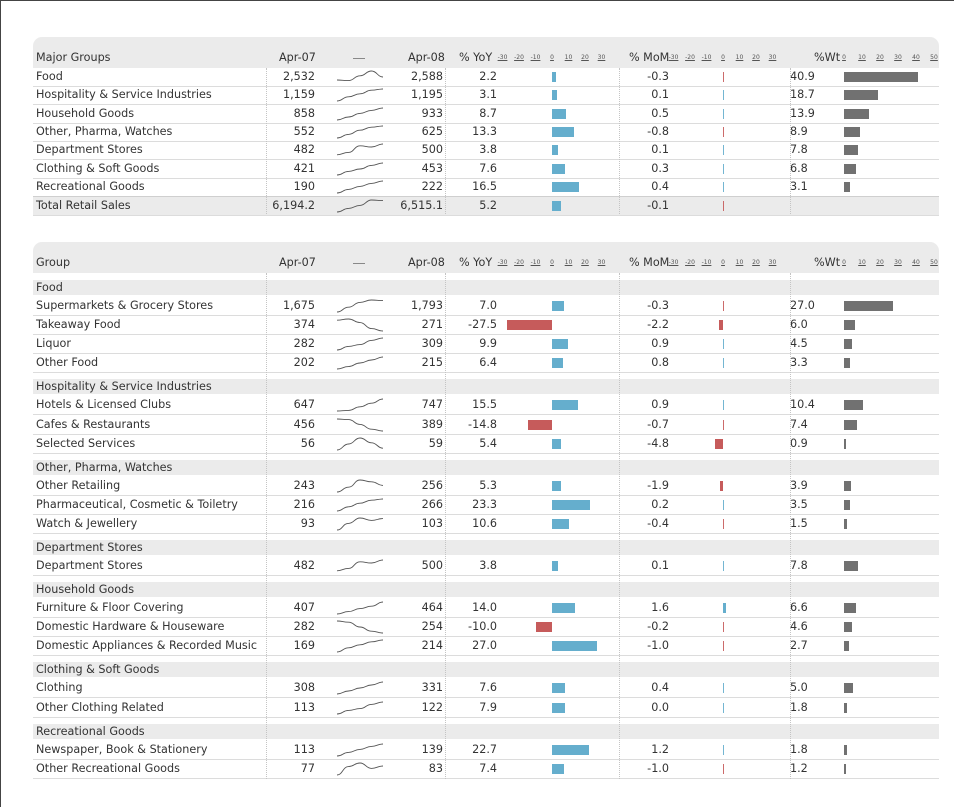  What do you see at coordinates (293, 206) in the screenshot?
I see `value-apr07: 6,194.2` at bounding box center [293, 206].